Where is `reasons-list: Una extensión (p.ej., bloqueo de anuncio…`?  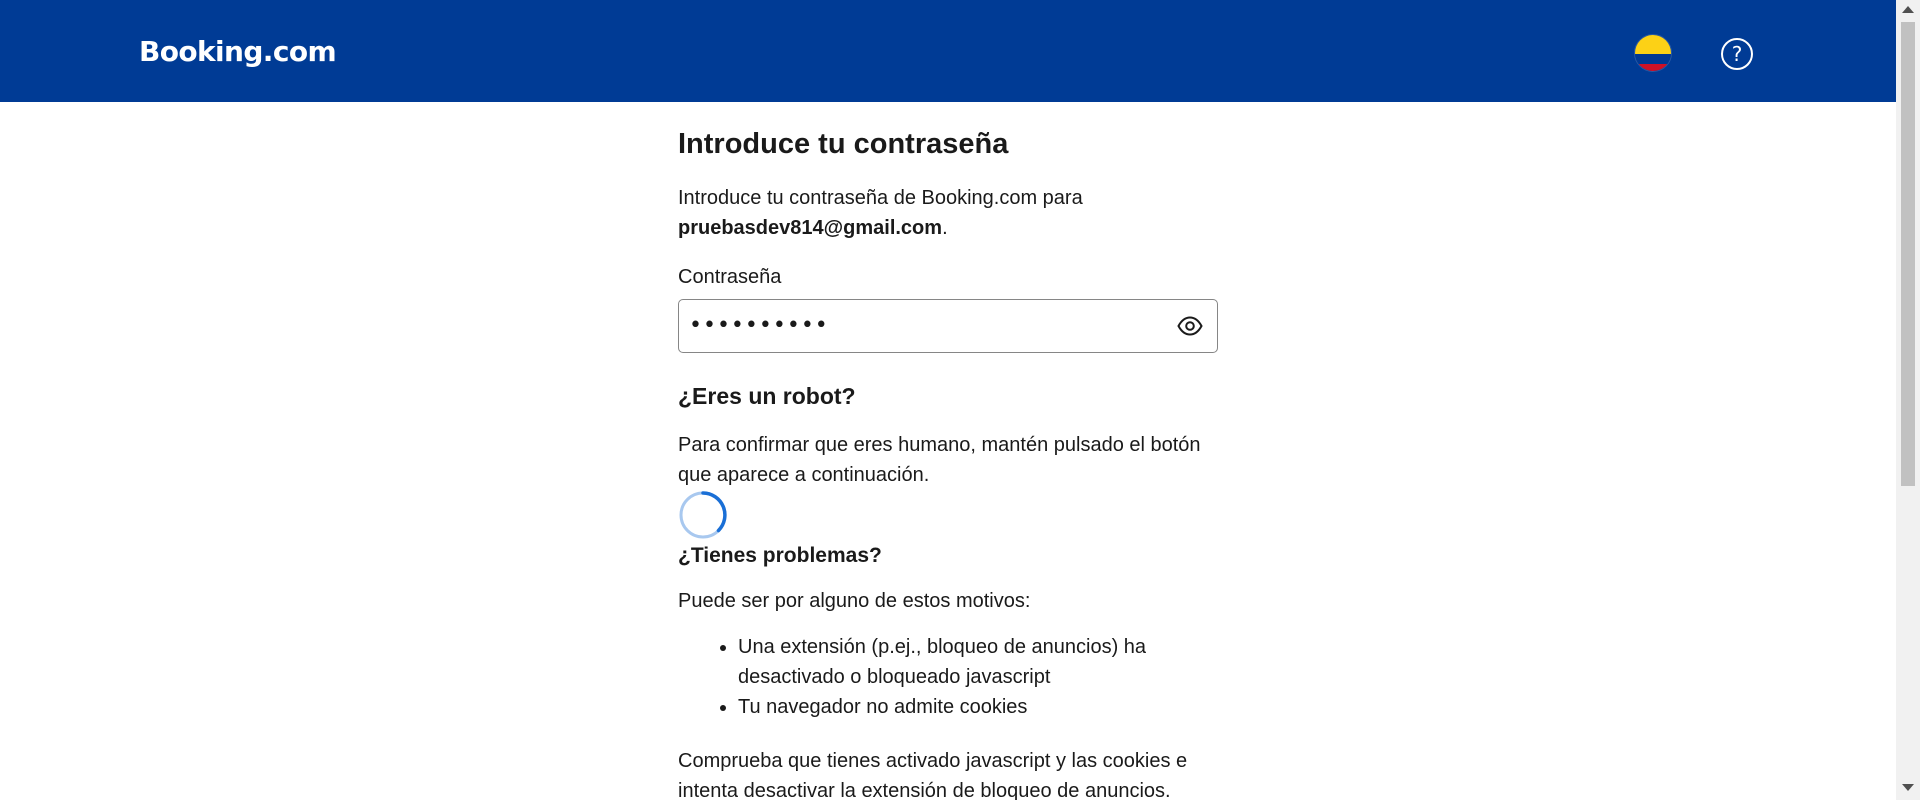 reasons-list: Una extensión (p.ej., bloqueo de anuncio… is located at coordinates (948, 677).